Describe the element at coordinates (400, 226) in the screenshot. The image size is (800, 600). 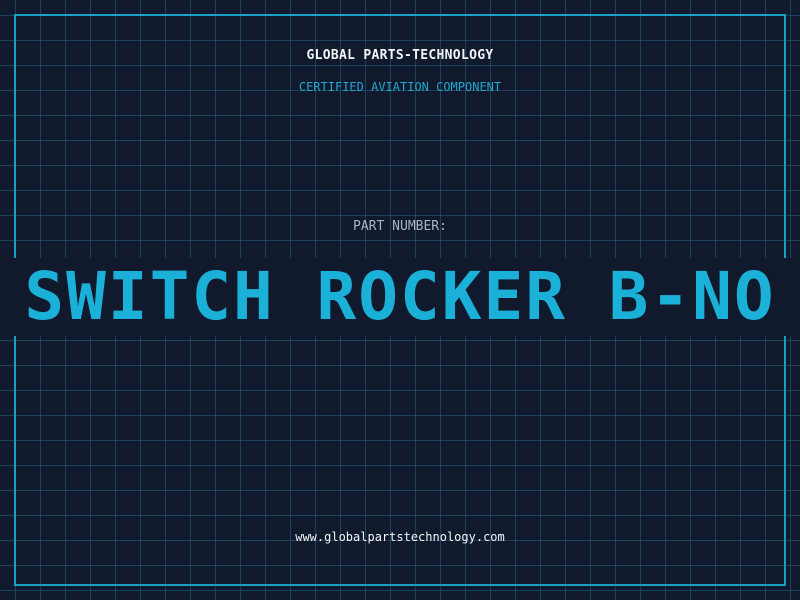
I see `part-number-label: PART NUMBER:` at that location.